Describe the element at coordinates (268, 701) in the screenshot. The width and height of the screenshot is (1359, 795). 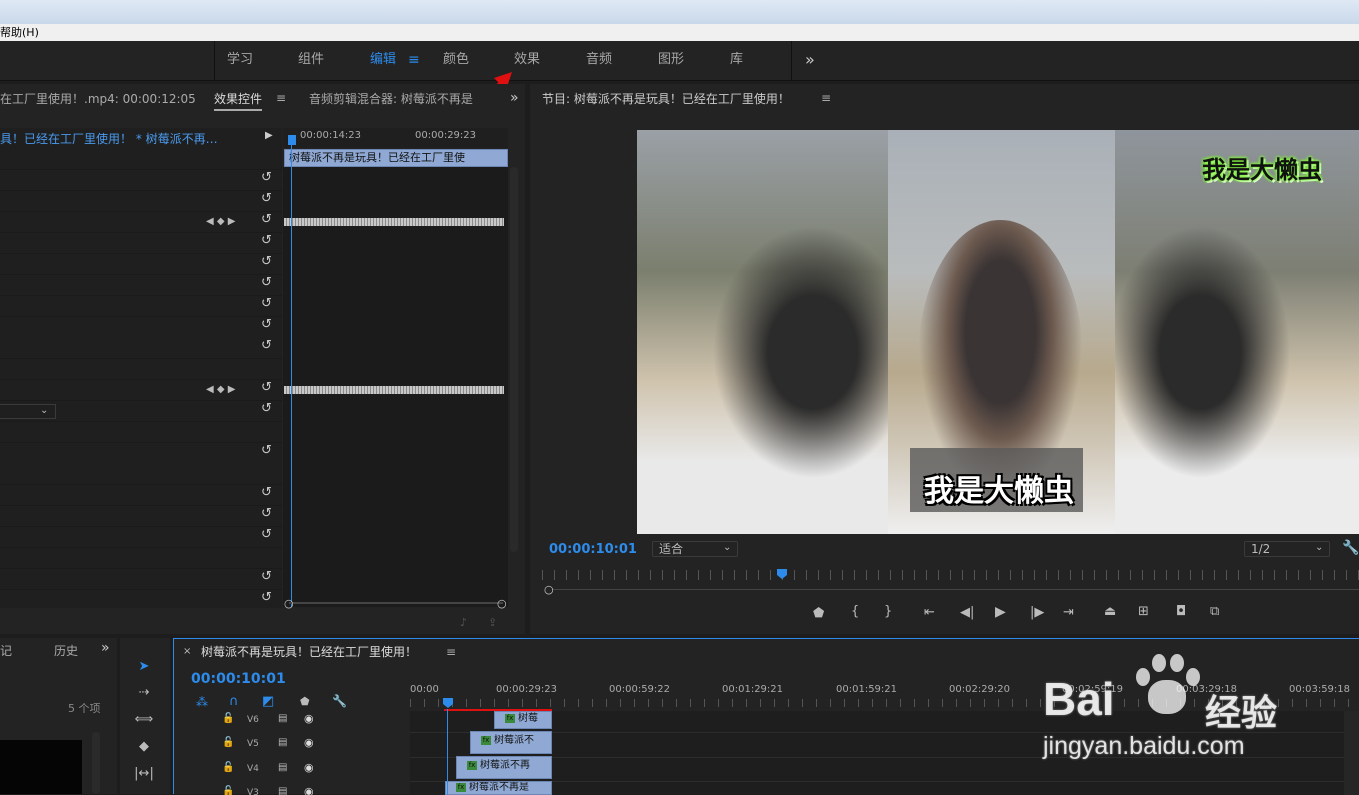
I see `linked-selection-icon: ◩` at that location.